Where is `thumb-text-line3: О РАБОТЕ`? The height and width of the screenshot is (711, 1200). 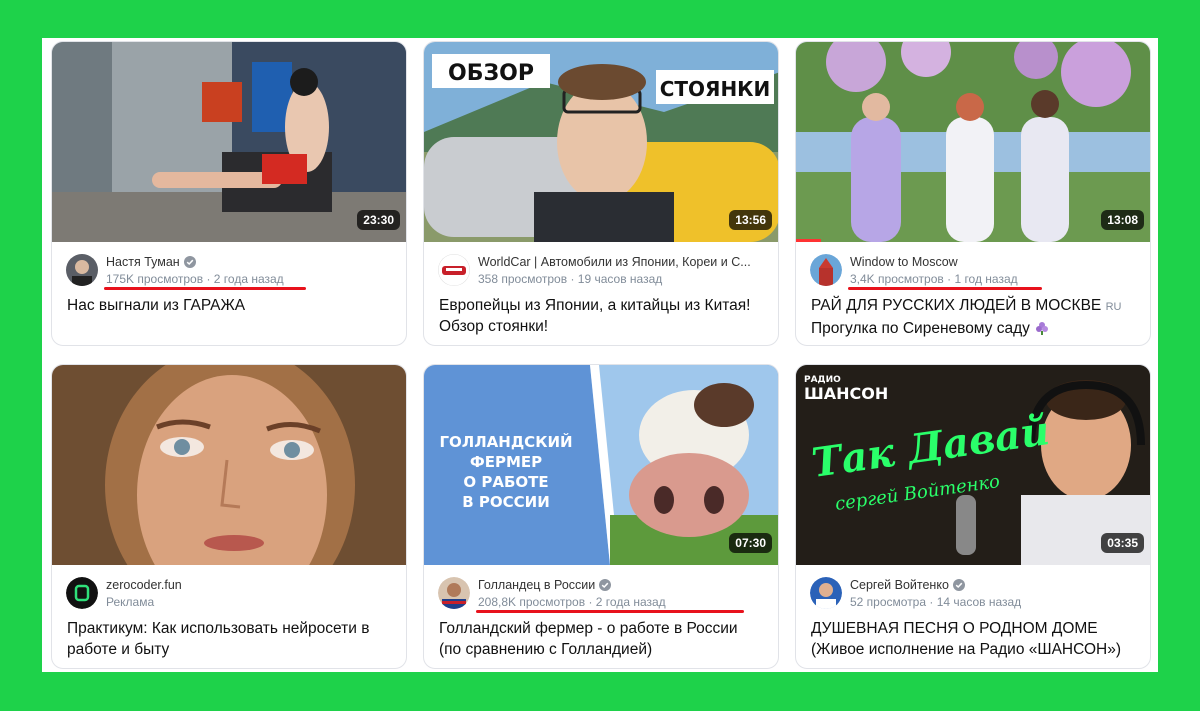 thumb-text-line3: О РАБОТЕ is located at coordinates (505, 482).